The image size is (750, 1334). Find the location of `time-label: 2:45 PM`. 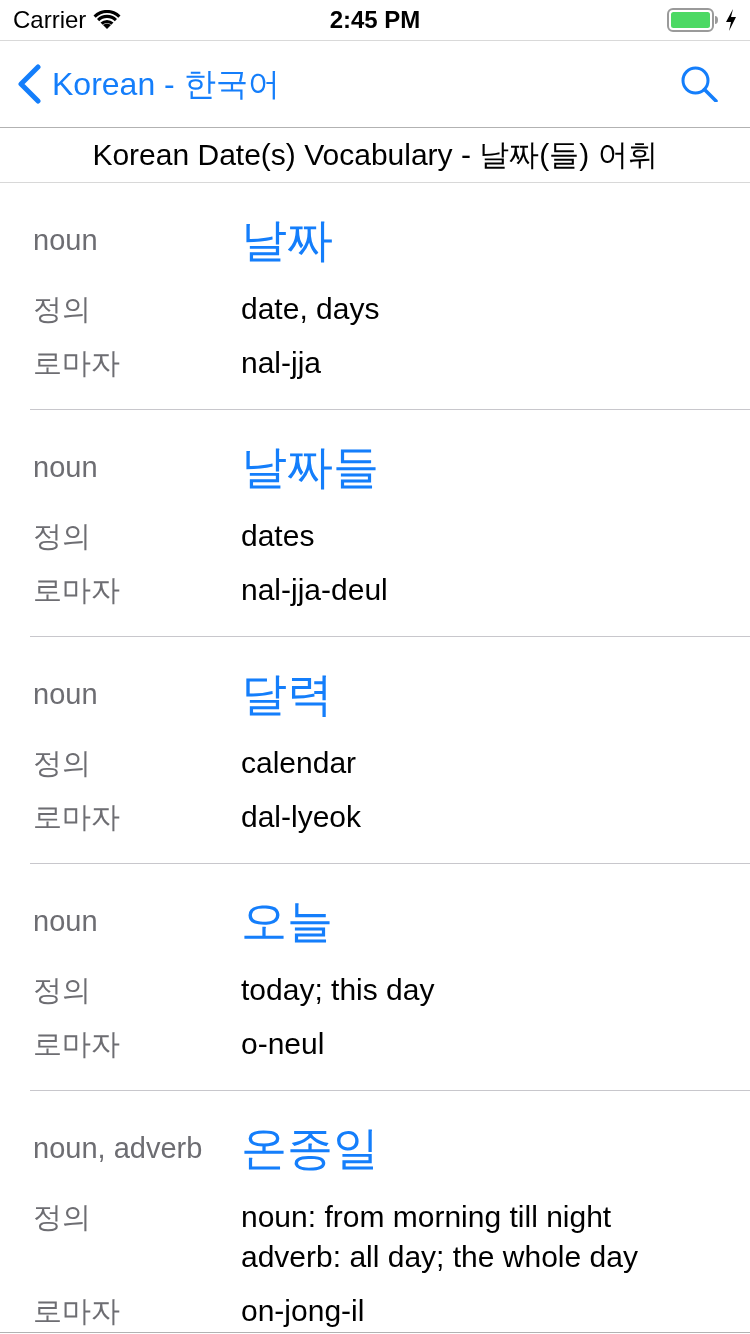

time-label: 2:45 PM is located at coordinates (375, 20).